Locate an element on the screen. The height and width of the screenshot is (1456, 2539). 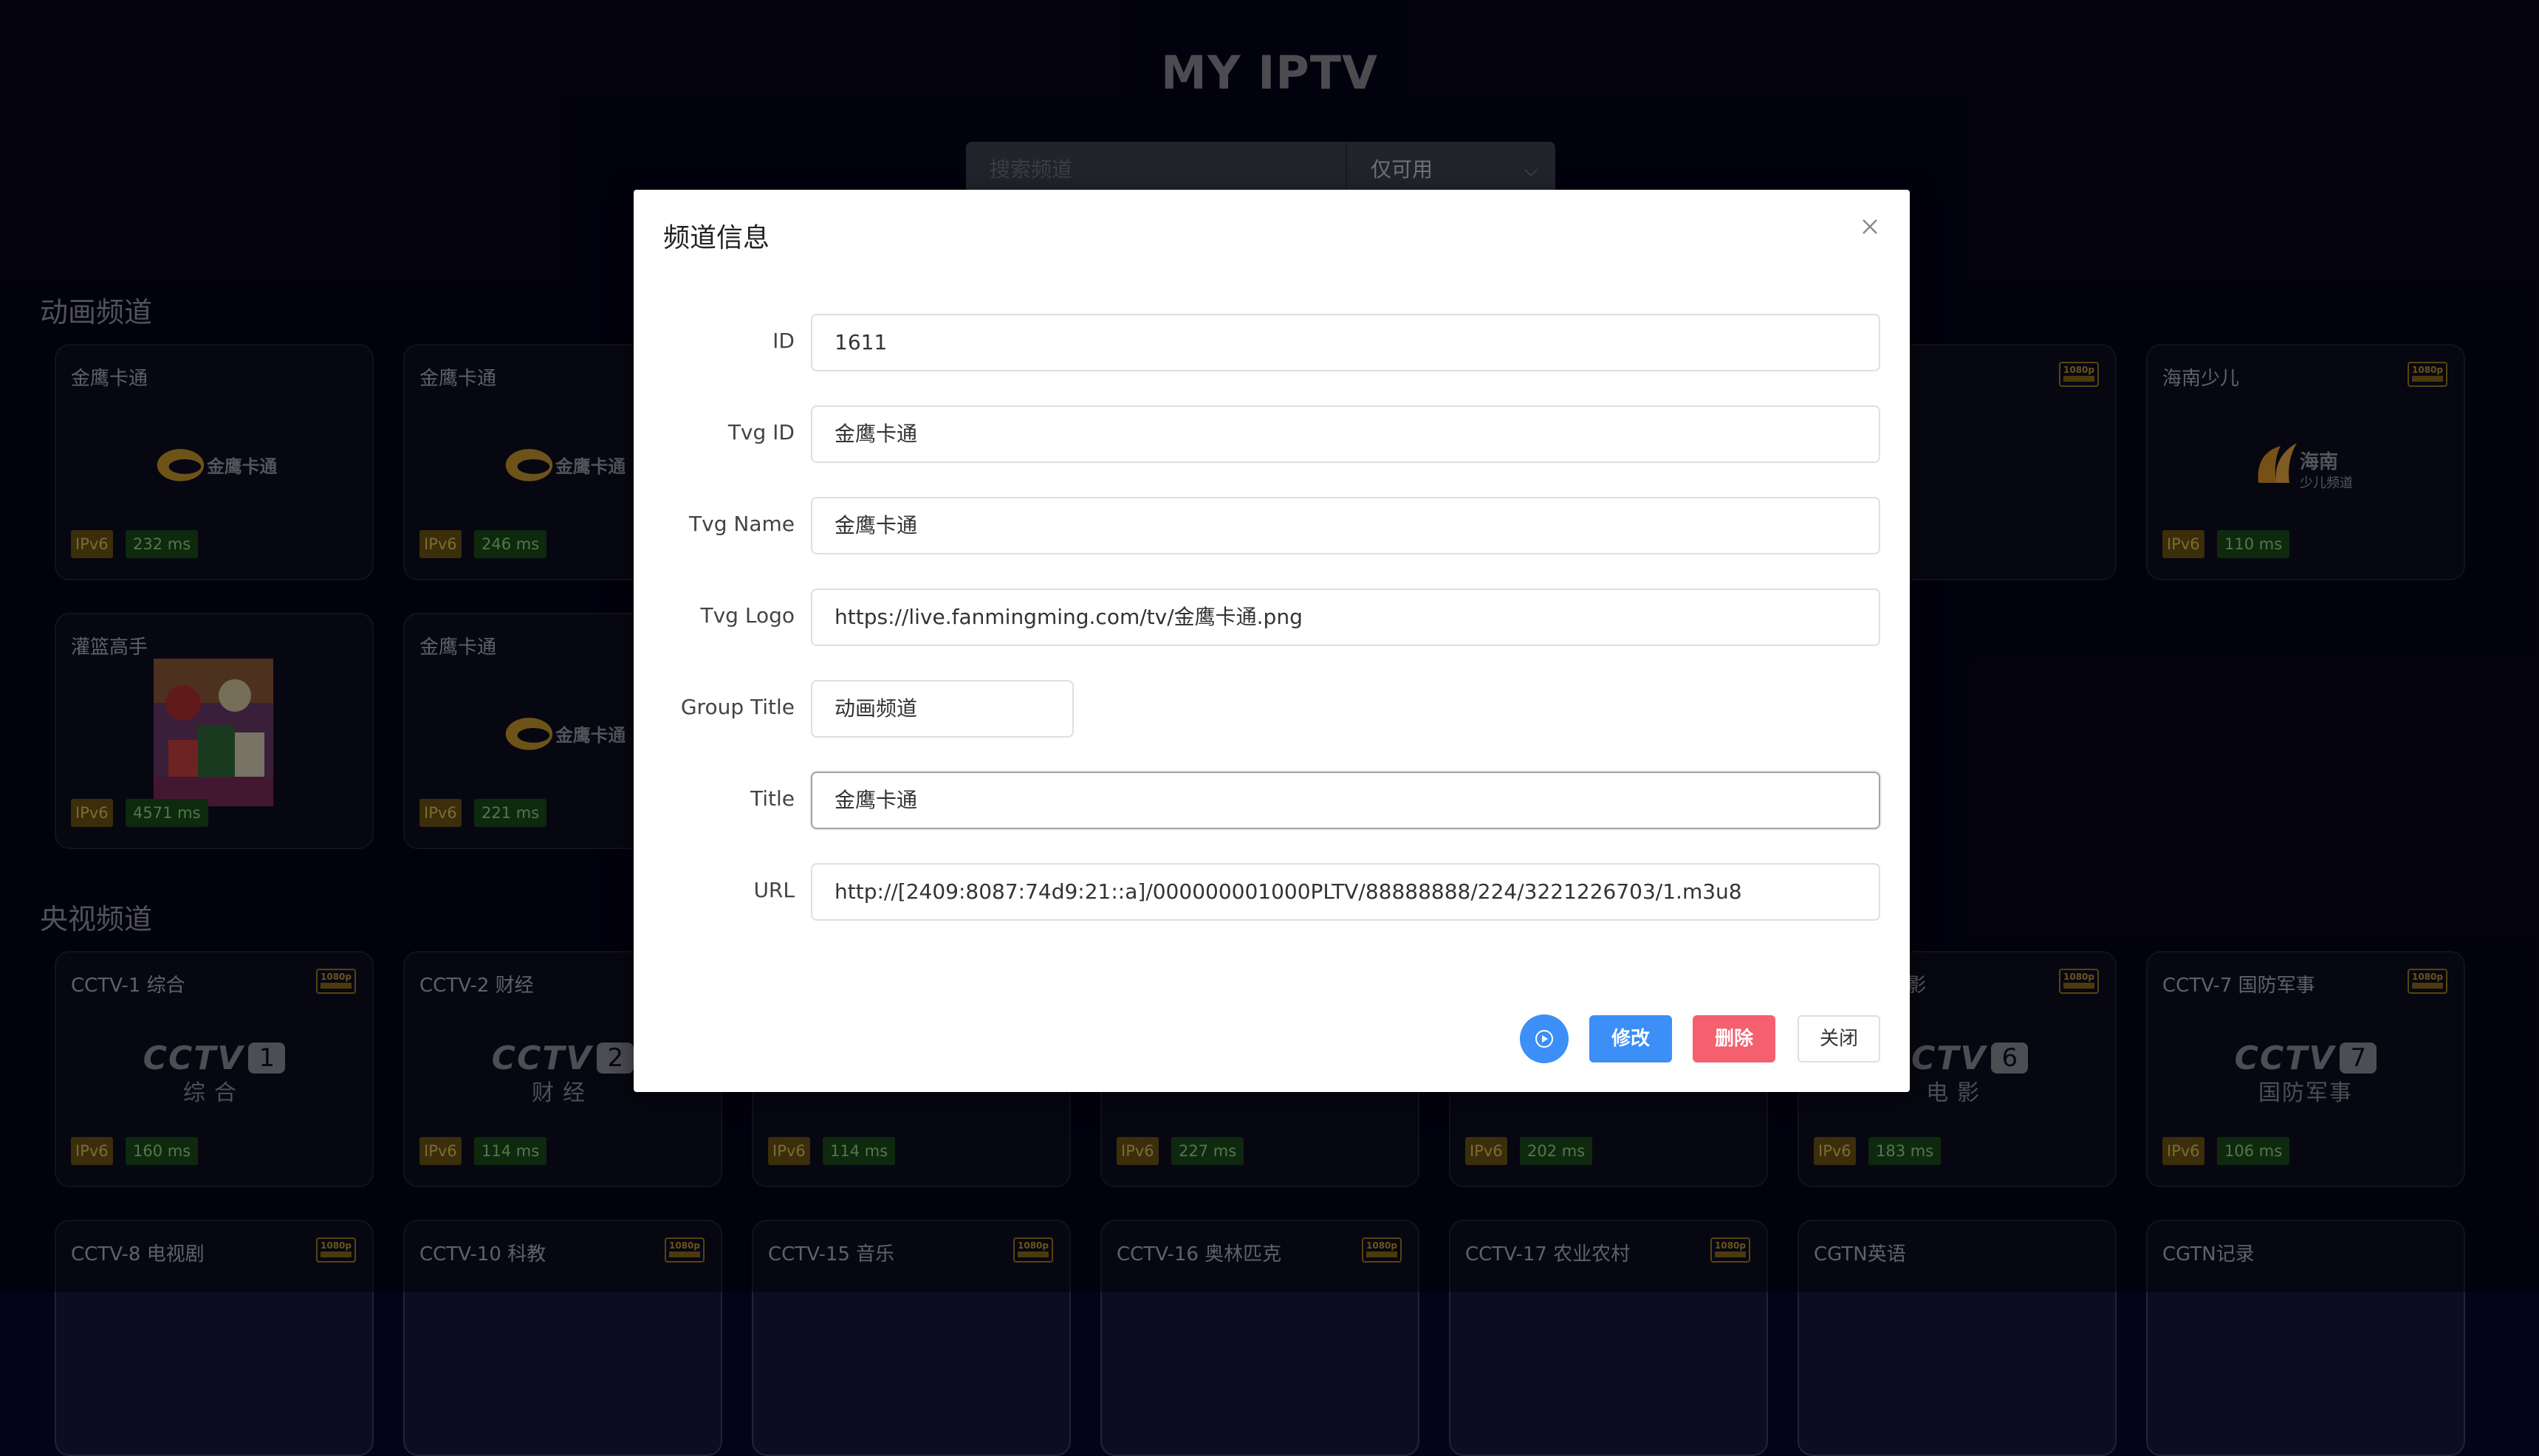
edit-button: 修改 is located at coordinates (1630, 1039).